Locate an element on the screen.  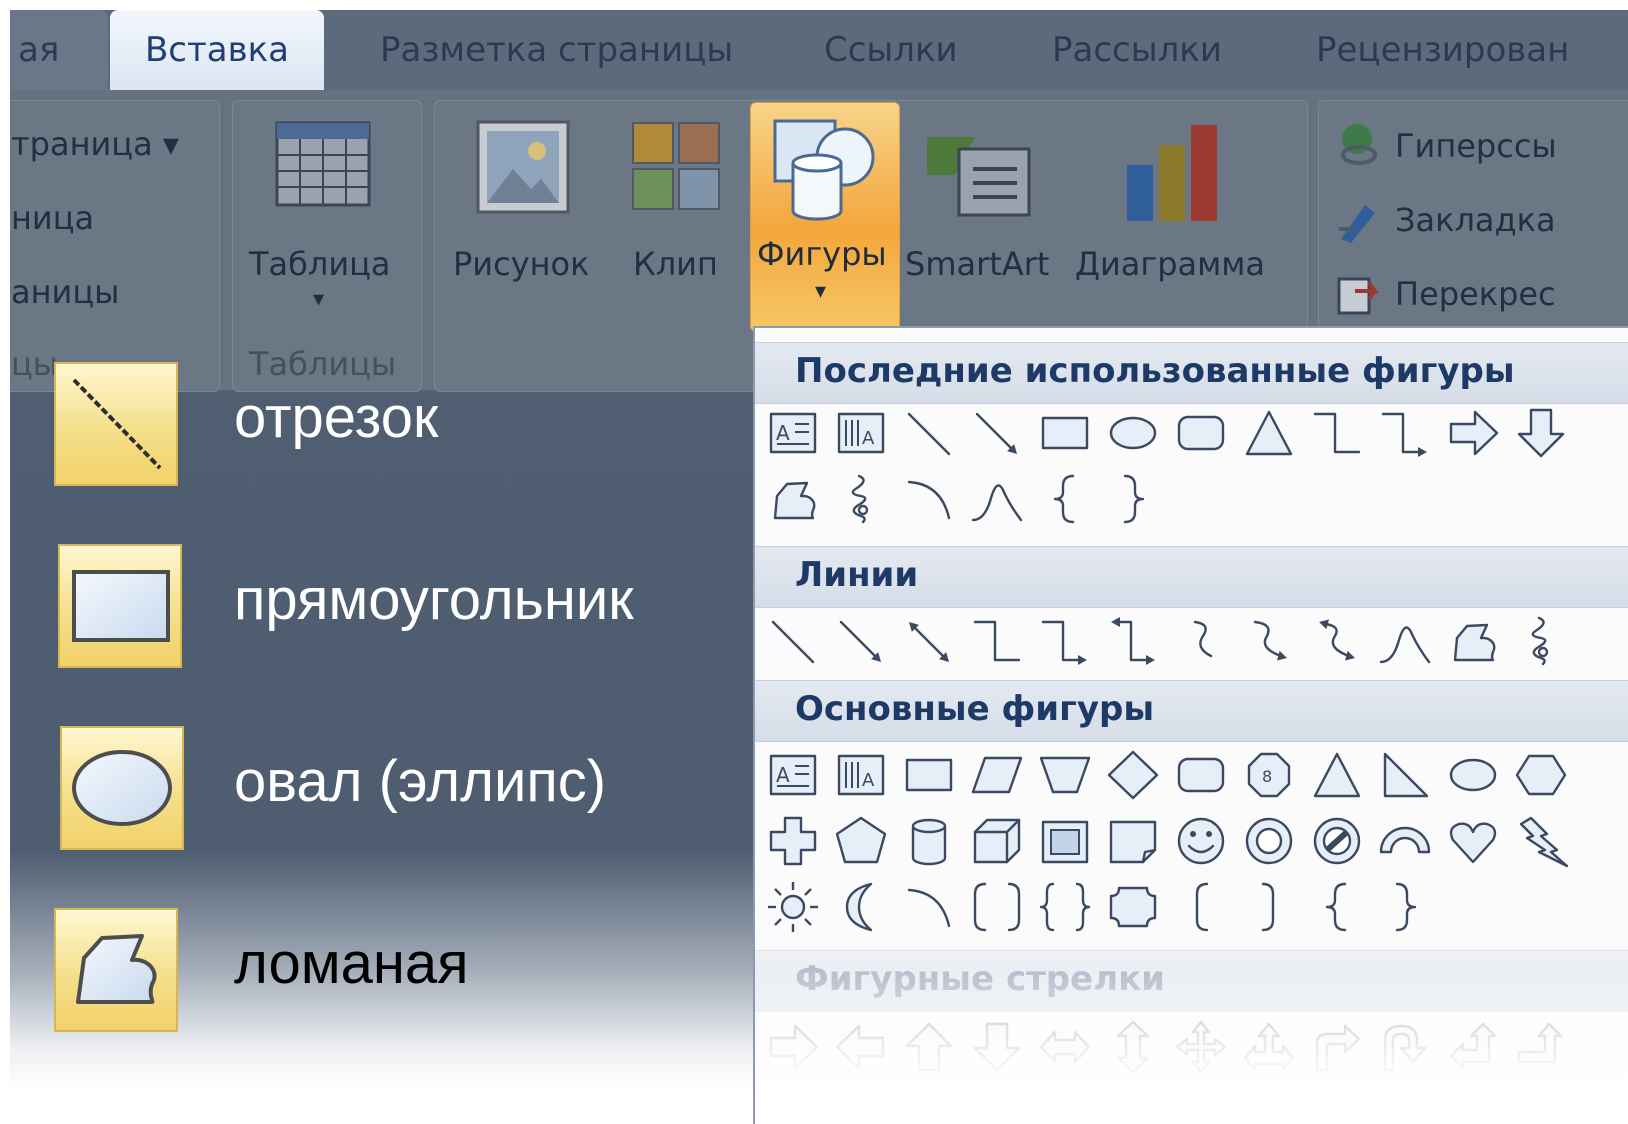
tab-page-layout: Разметка страницы is located at coordinates (556, 50).